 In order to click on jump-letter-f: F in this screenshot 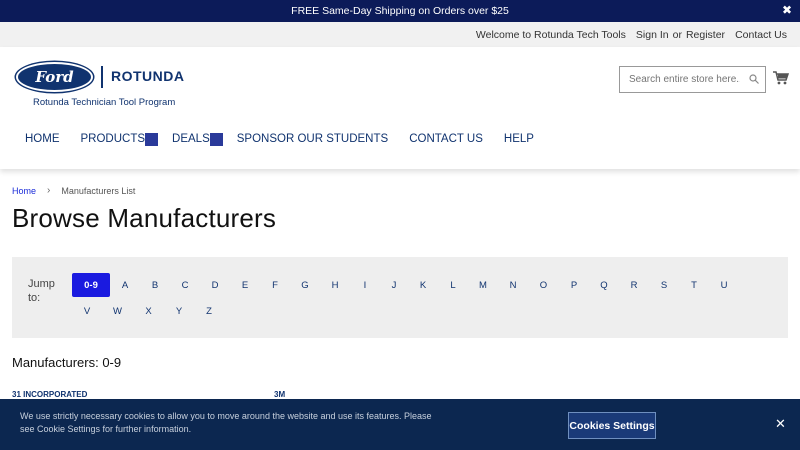, I will do `click(275, 285)`.